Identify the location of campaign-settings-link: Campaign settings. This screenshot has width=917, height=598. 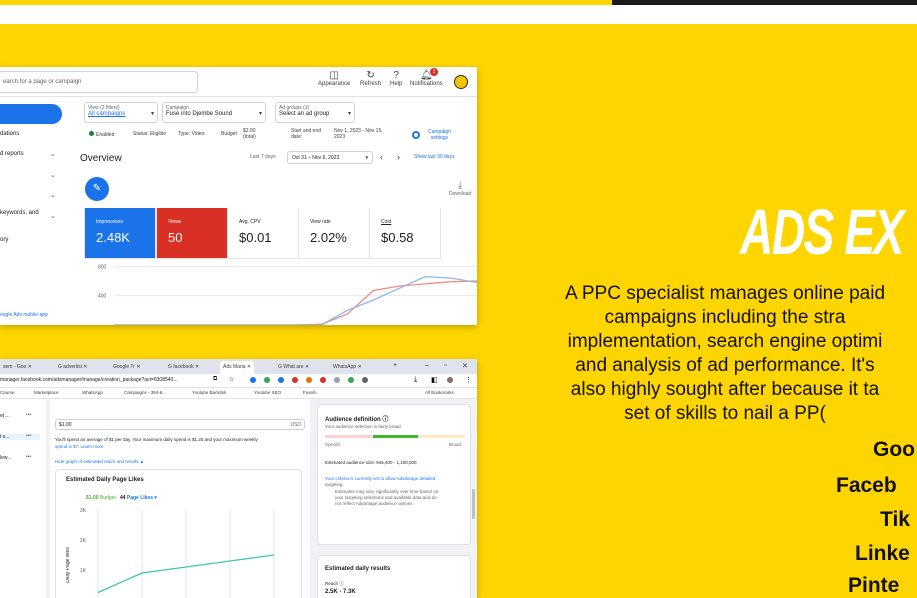
(439, 135).